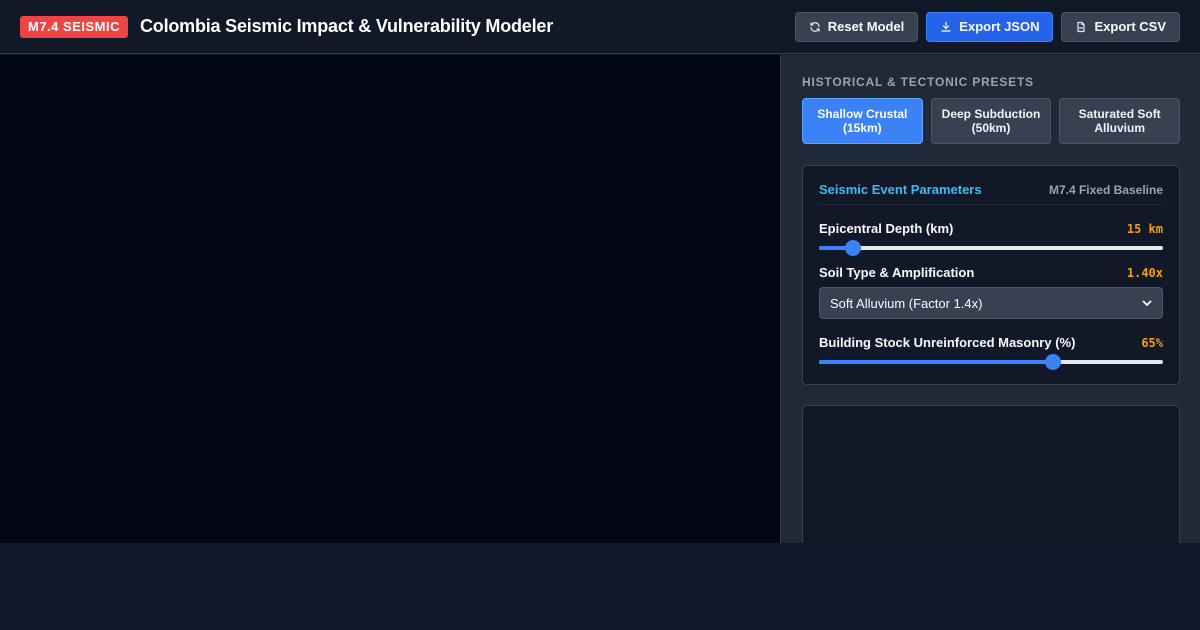 This screenshot has height=630, width=1200. I want to click on card-title: Seismic Event Parameters, so click(900, 189).